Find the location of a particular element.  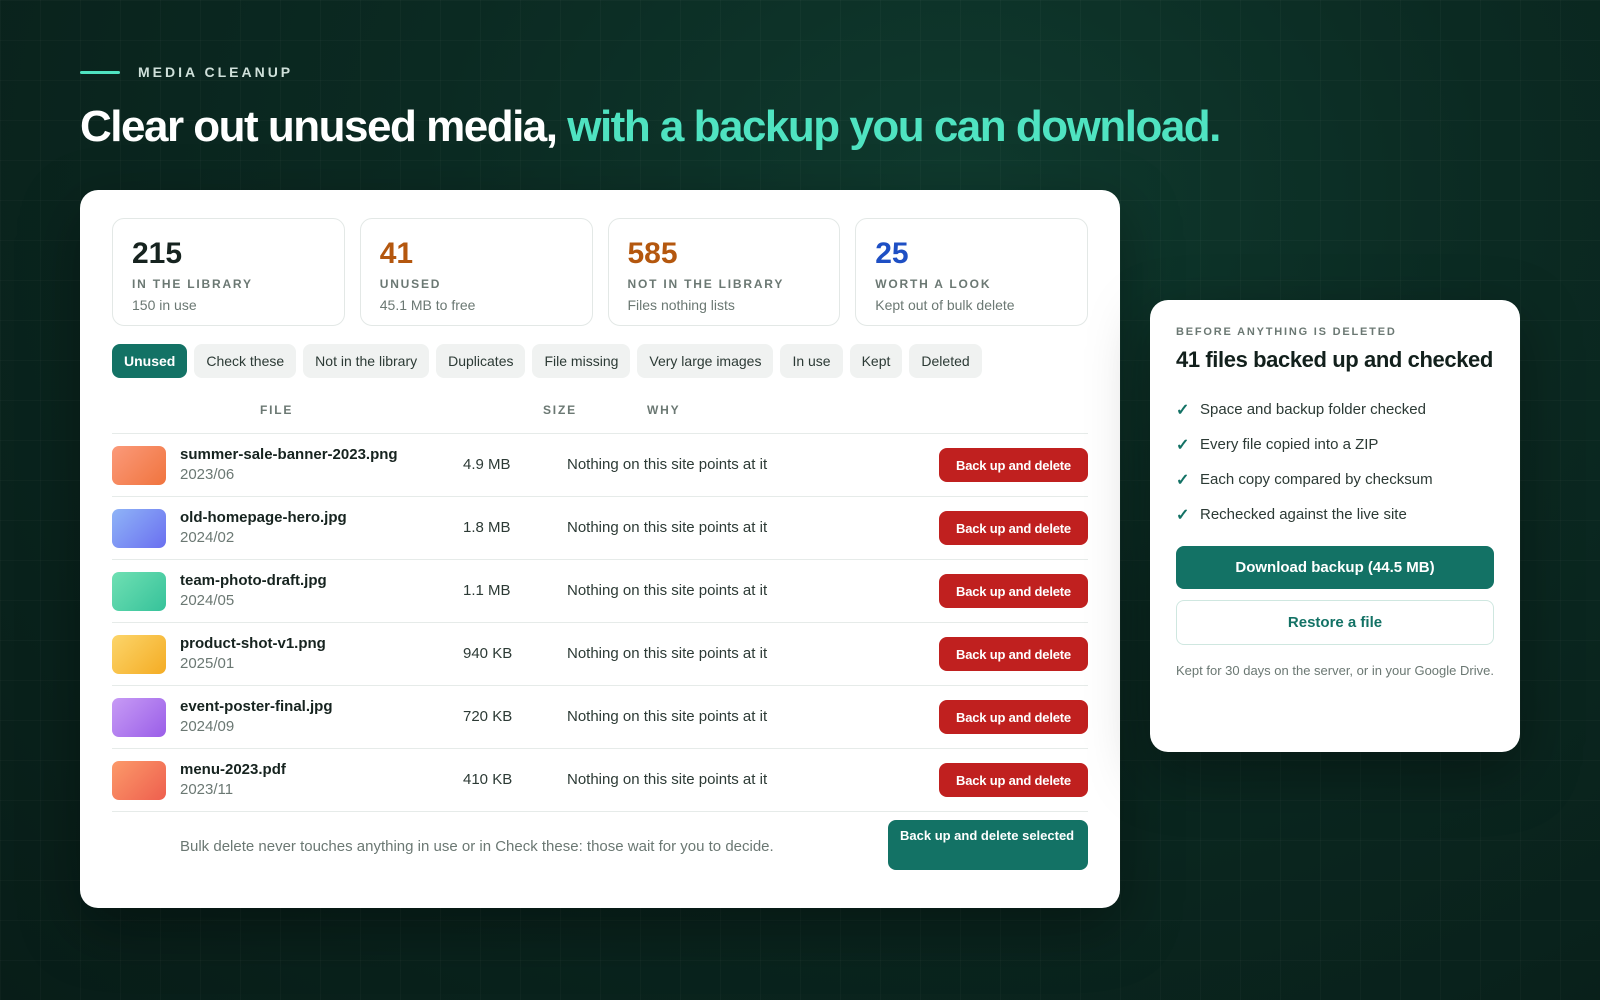

stat-card: 41 UNUSED 45.1 MB to free is located at coordinates (476, 272).